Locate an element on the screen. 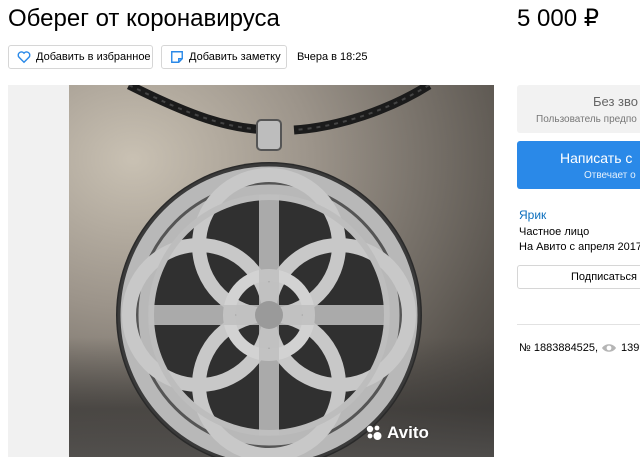  avito-logo-icon is located at coordinates (374, 432).